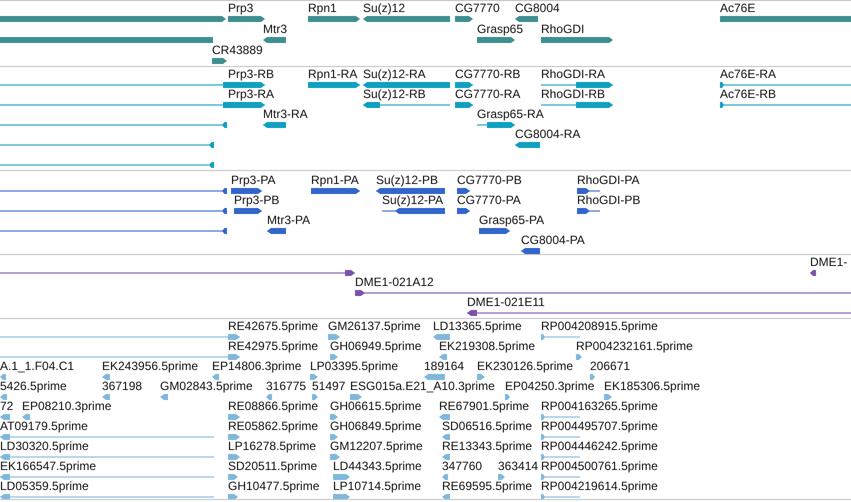 The width and height of the screenshot is (851, 502). Describe the element at coordinates (44, 446) in the screenshot. I see `feature-label: LD30320.5prime` at that location.